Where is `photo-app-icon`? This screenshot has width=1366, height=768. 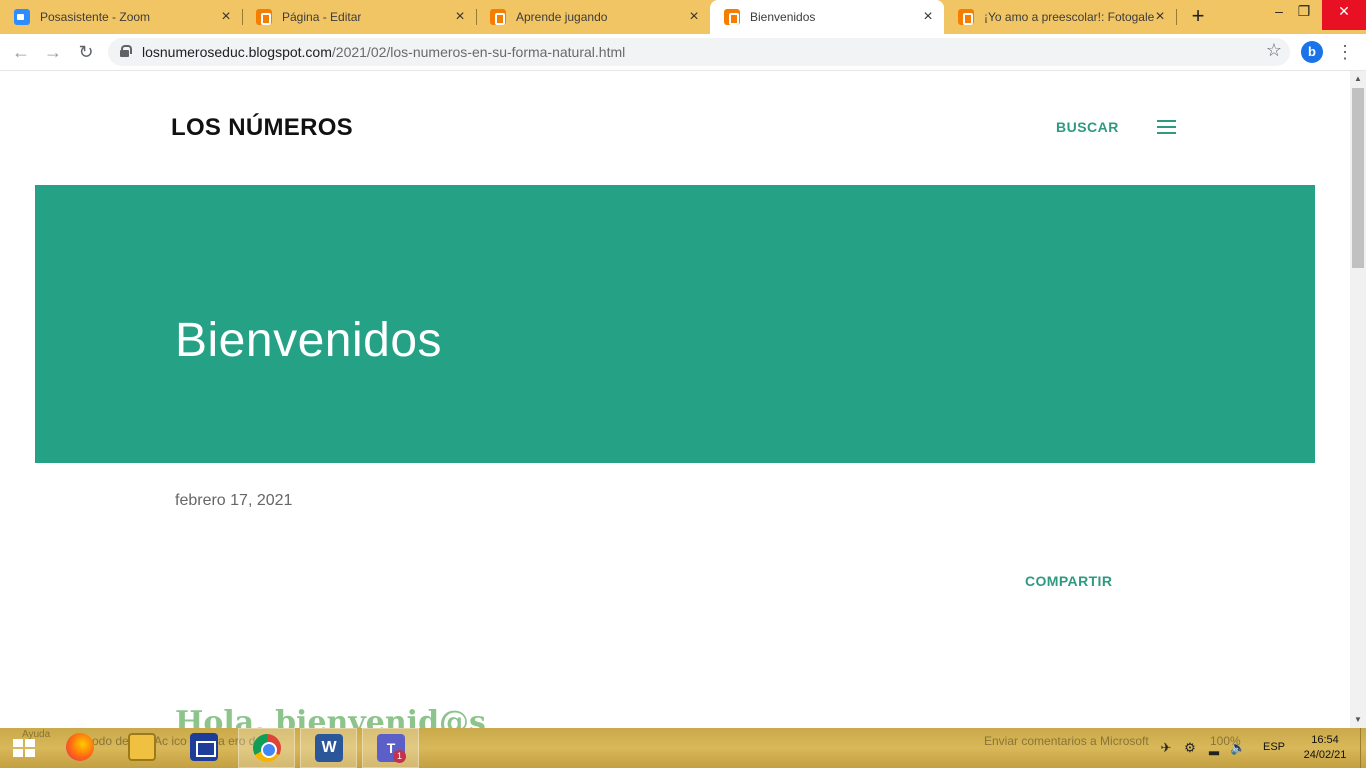 photo-app-icon is located at coordinates (204, 747).